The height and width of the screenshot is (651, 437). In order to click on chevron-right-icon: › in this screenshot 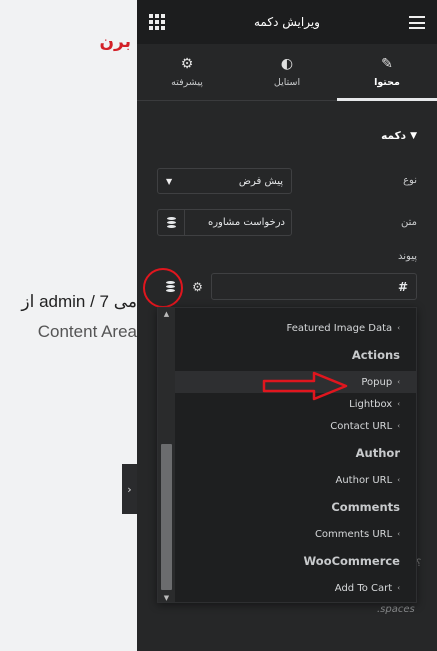, I will do `click(129, 489)`.